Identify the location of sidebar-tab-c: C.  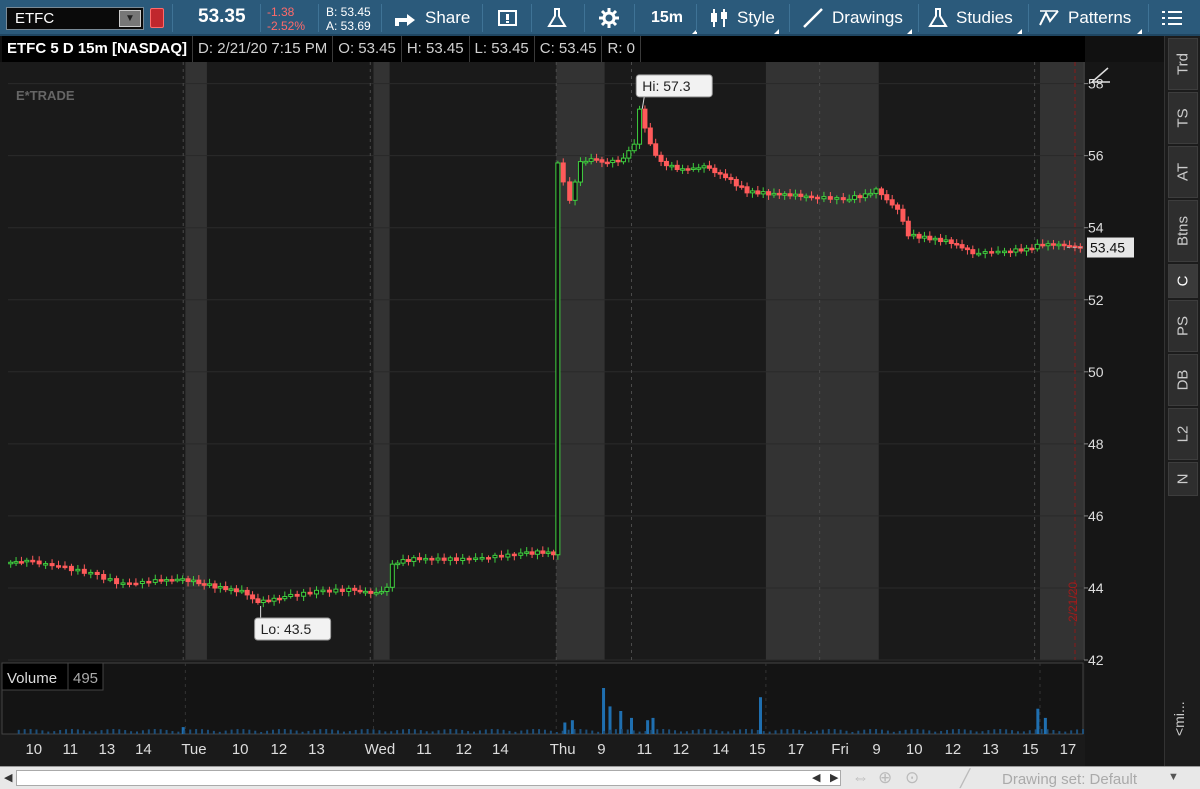
(1183, 281).